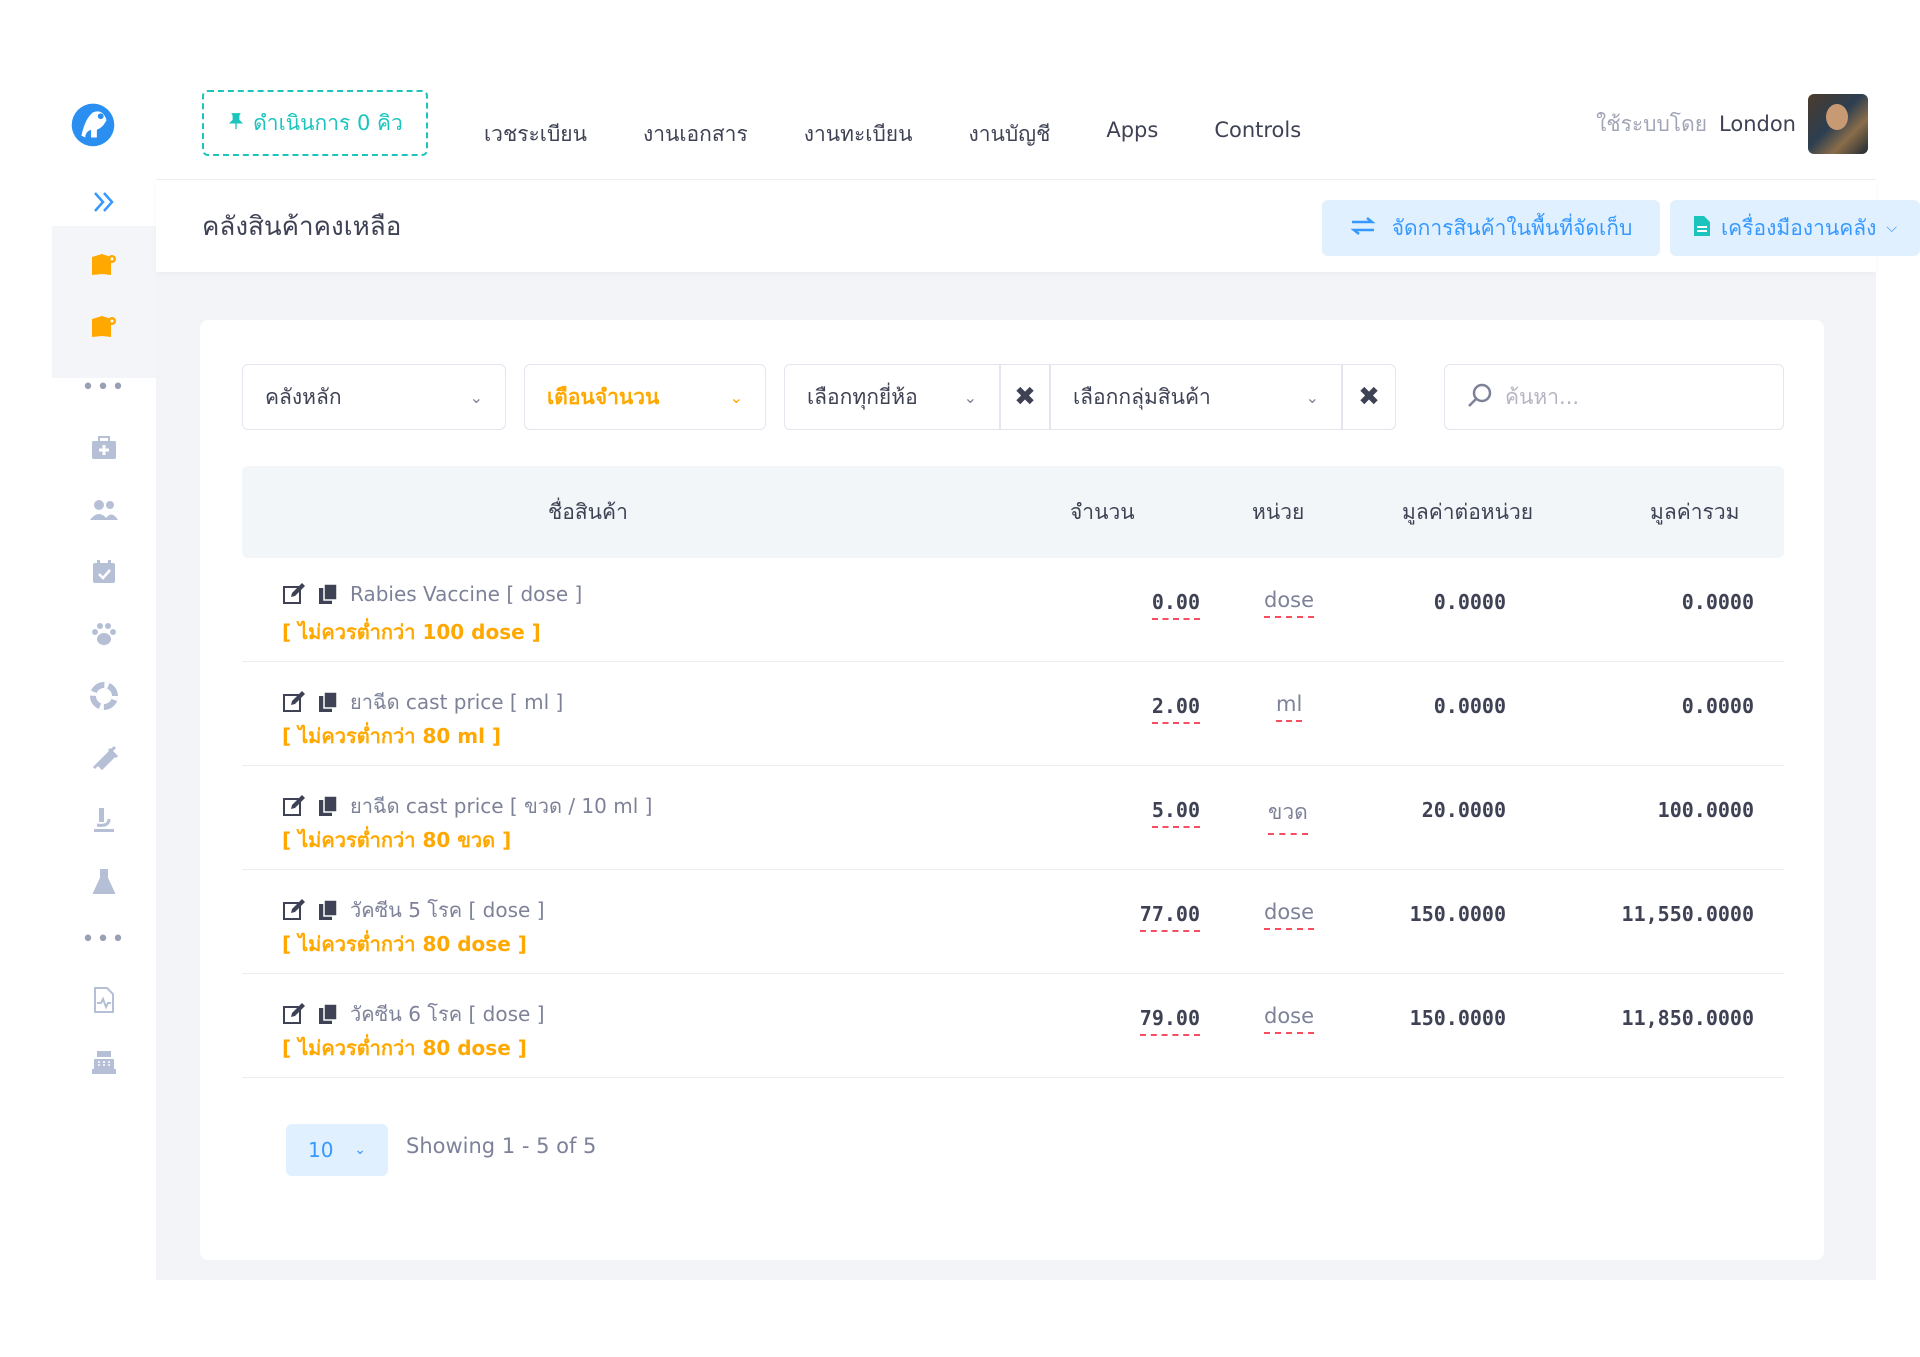 Image resolution: width=1920 pixels, height=1357 pixels. Describe the element at coordinates (695, 134) in the screenshot. I see `nav-documents: งานเอกสาร` at that location.